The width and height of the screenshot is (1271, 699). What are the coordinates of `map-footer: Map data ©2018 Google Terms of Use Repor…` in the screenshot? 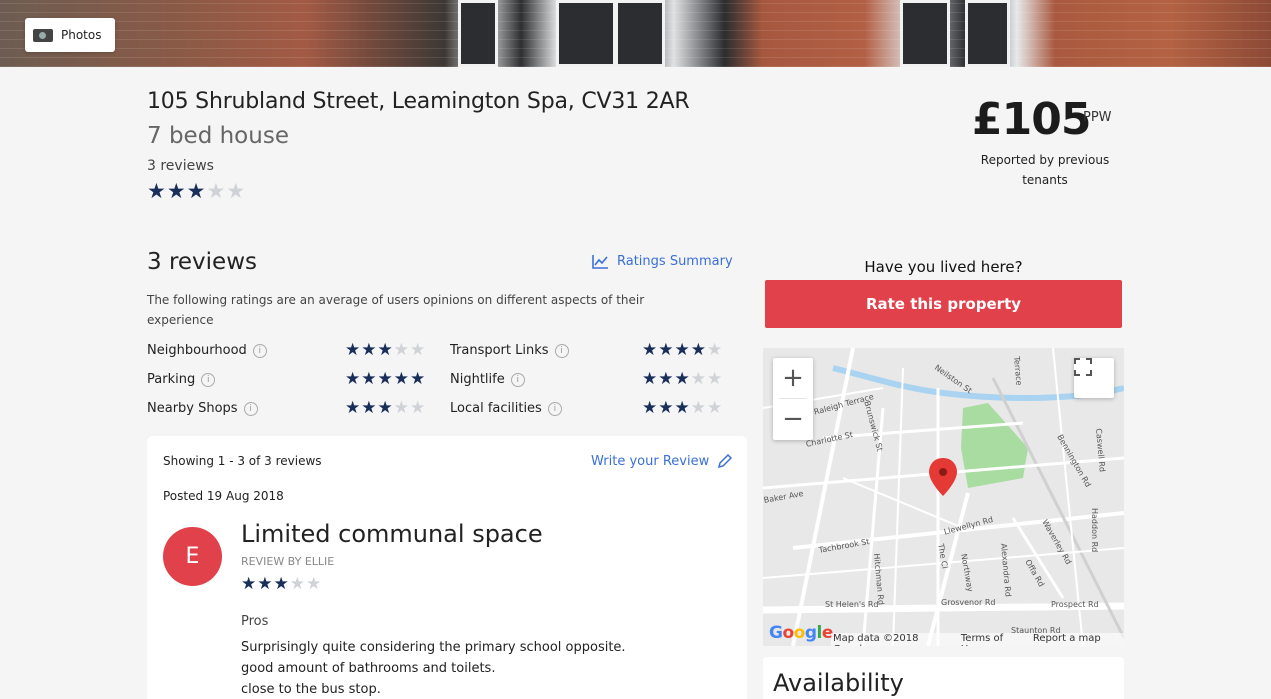 It's located at (977, 639).